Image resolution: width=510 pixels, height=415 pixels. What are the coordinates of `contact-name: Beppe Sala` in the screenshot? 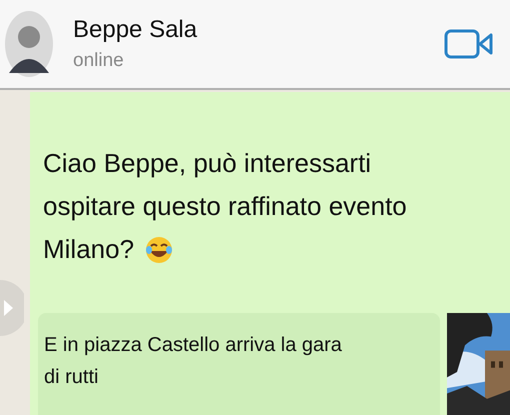 It's located at (135, 30).